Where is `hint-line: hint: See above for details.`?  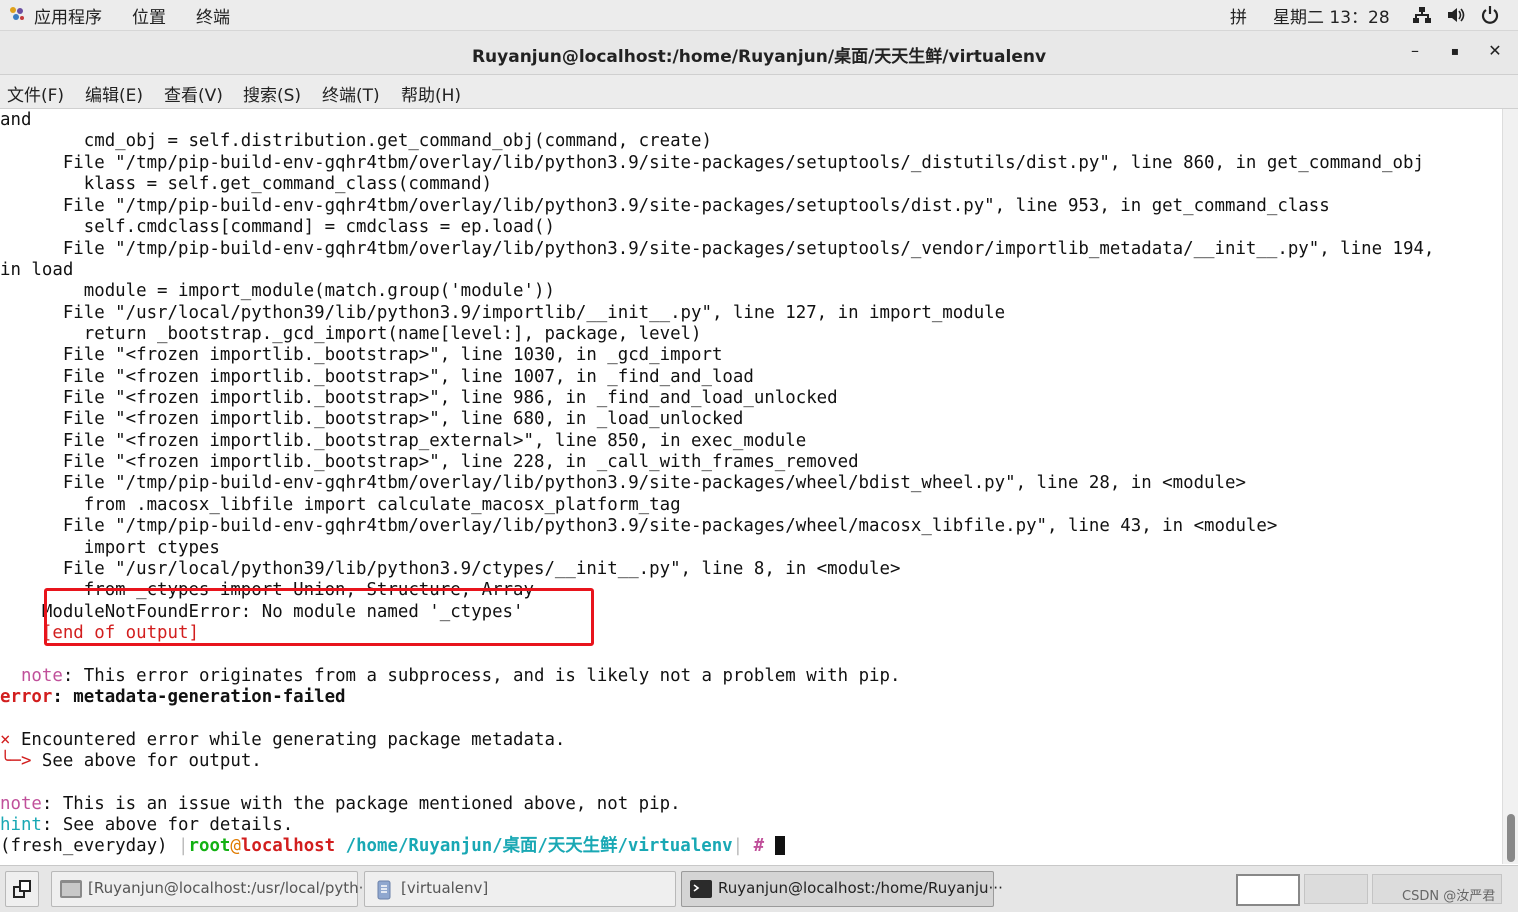
hint-line: hint: See above for details. is located at coordinates (146, 825).